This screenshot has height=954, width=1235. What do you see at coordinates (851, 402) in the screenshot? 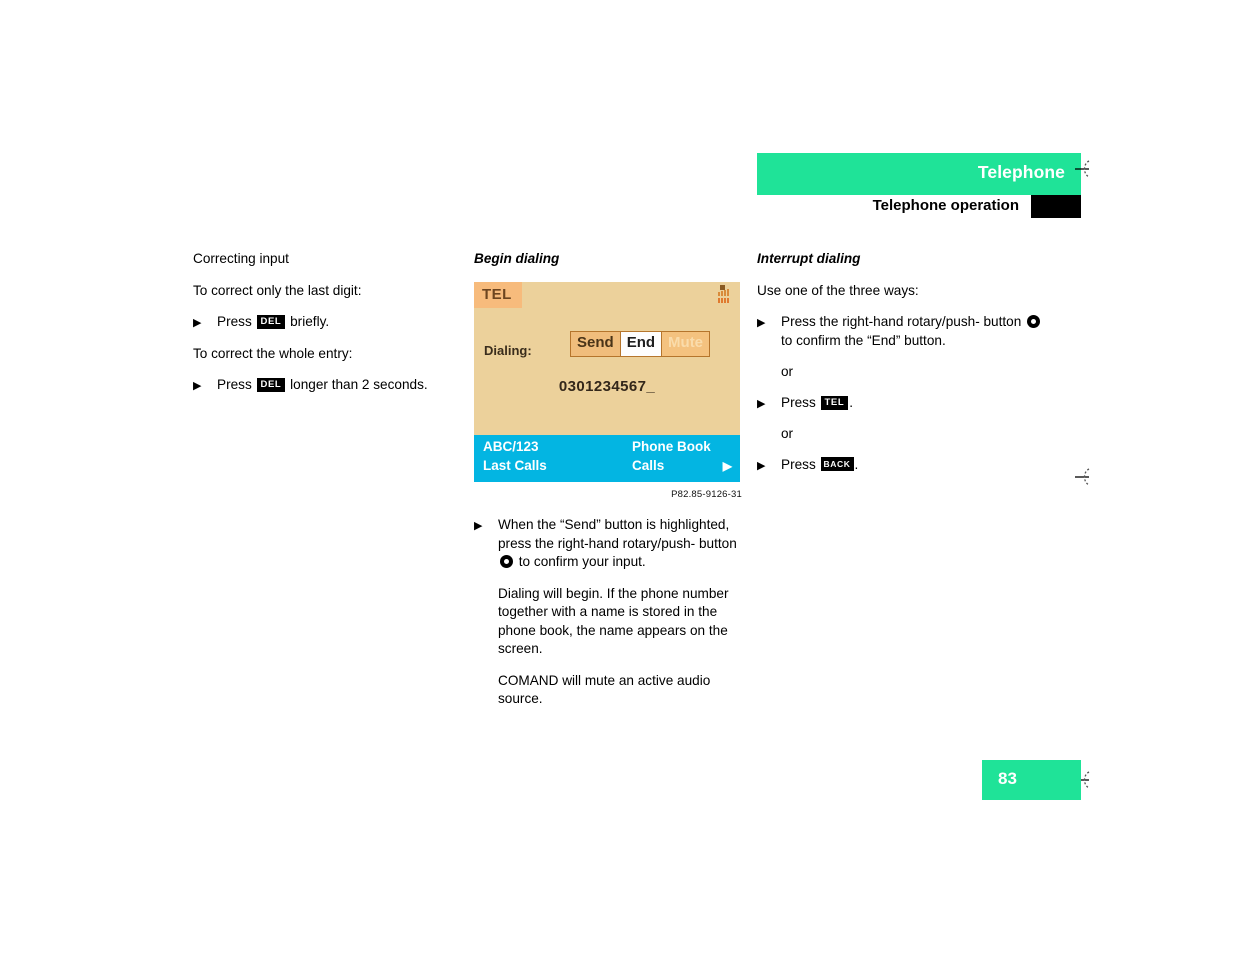
I see `right-step-2-suffix: .` at bounding box center [851, 402].